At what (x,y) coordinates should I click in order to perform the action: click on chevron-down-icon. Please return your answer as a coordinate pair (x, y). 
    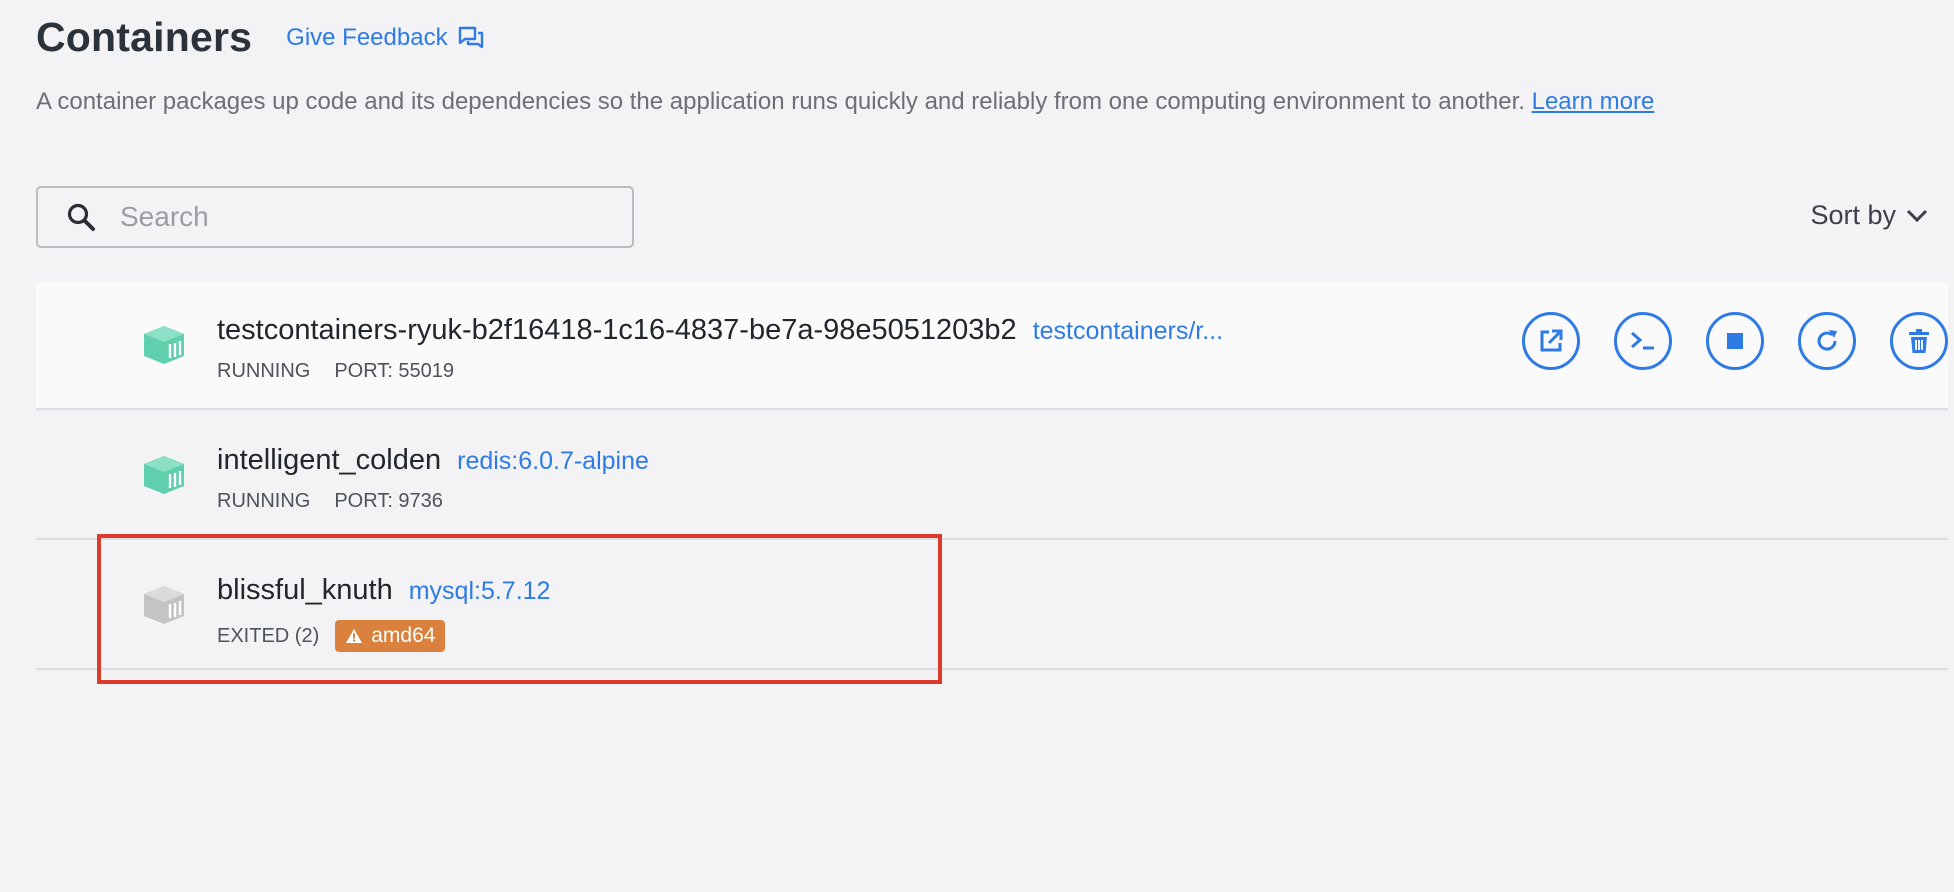
    Looking at the image, I should click on (1917, 215).